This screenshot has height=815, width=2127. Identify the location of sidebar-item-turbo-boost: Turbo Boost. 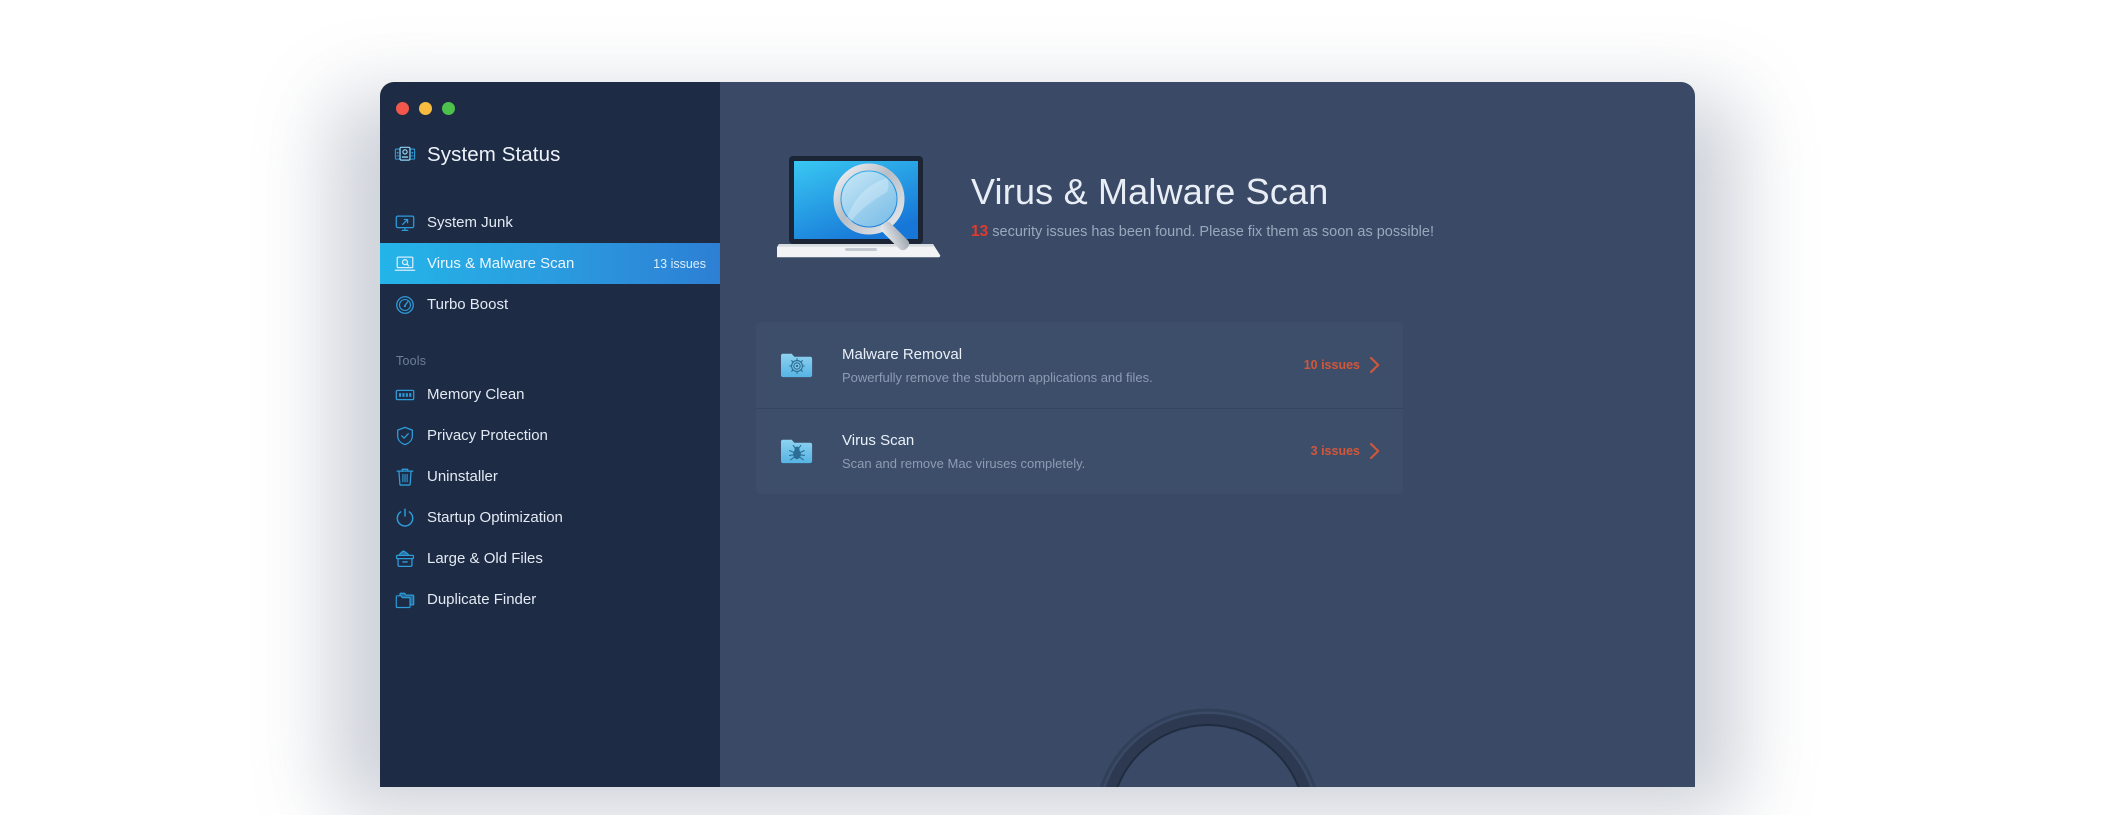
(550, 304).